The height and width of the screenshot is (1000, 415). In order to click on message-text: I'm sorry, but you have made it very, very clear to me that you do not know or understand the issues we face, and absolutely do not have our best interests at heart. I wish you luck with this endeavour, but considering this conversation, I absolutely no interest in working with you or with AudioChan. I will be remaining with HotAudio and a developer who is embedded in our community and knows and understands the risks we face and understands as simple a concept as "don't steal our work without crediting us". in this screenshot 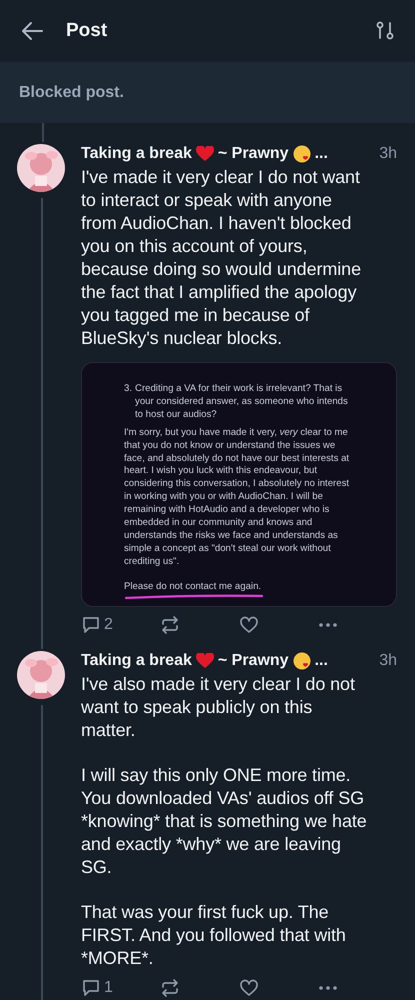, I will do `click(237, 497)`.